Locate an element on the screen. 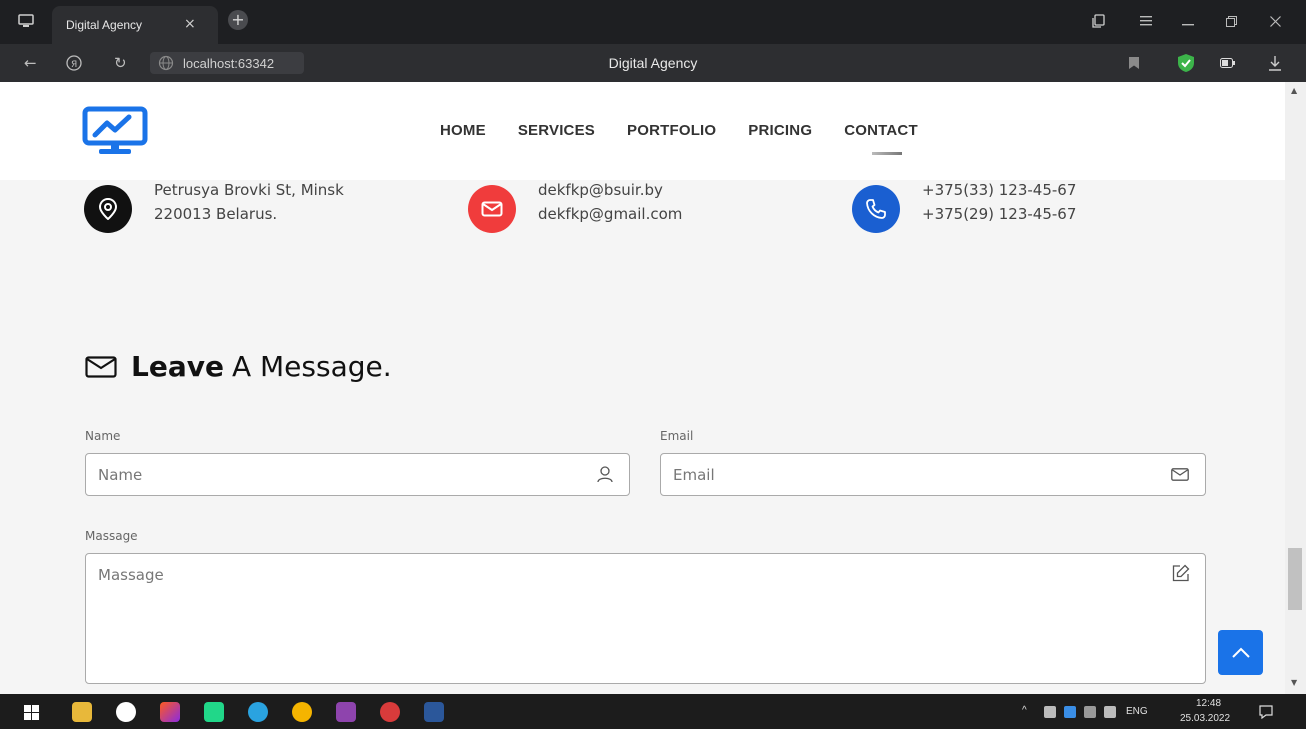  nav-pricing: PRICING is located at coordinates (780, 130).